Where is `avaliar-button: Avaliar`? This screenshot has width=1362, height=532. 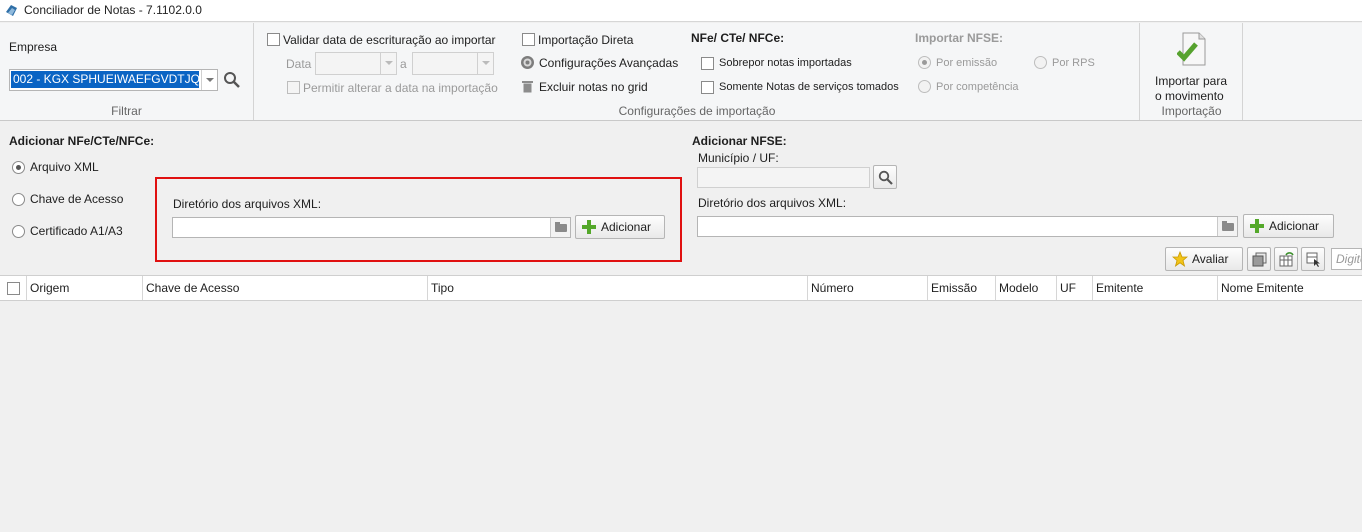 avaliar-button: Avaliar is located at coordinates (1204, 259).